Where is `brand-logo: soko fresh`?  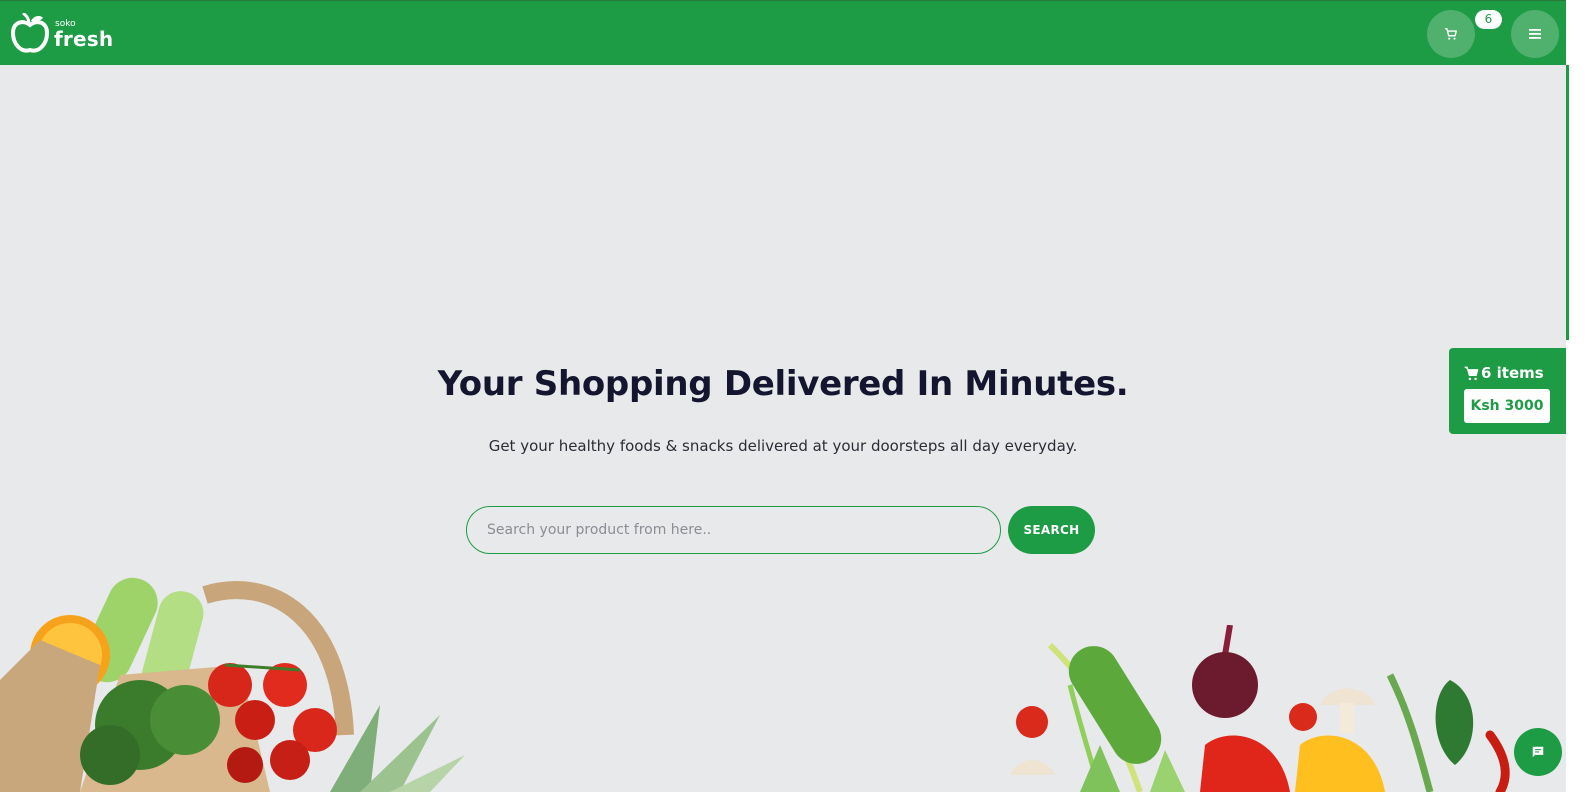
brand-logo: soko fresh is located at coordinates (65, 34).